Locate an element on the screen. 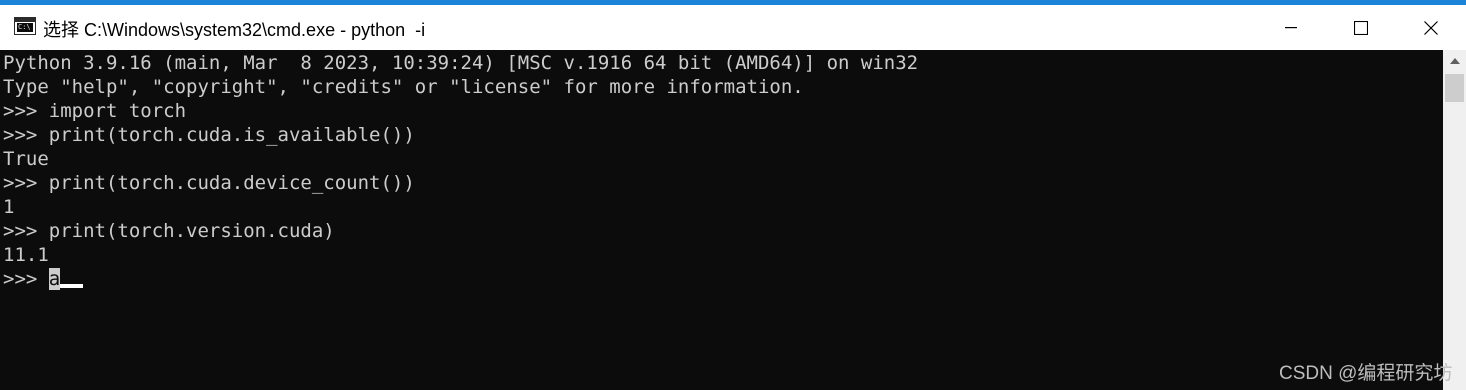 The height and width of the screenshot is (390, 1466). maximize-icon is located at coordinates (1361, 27).